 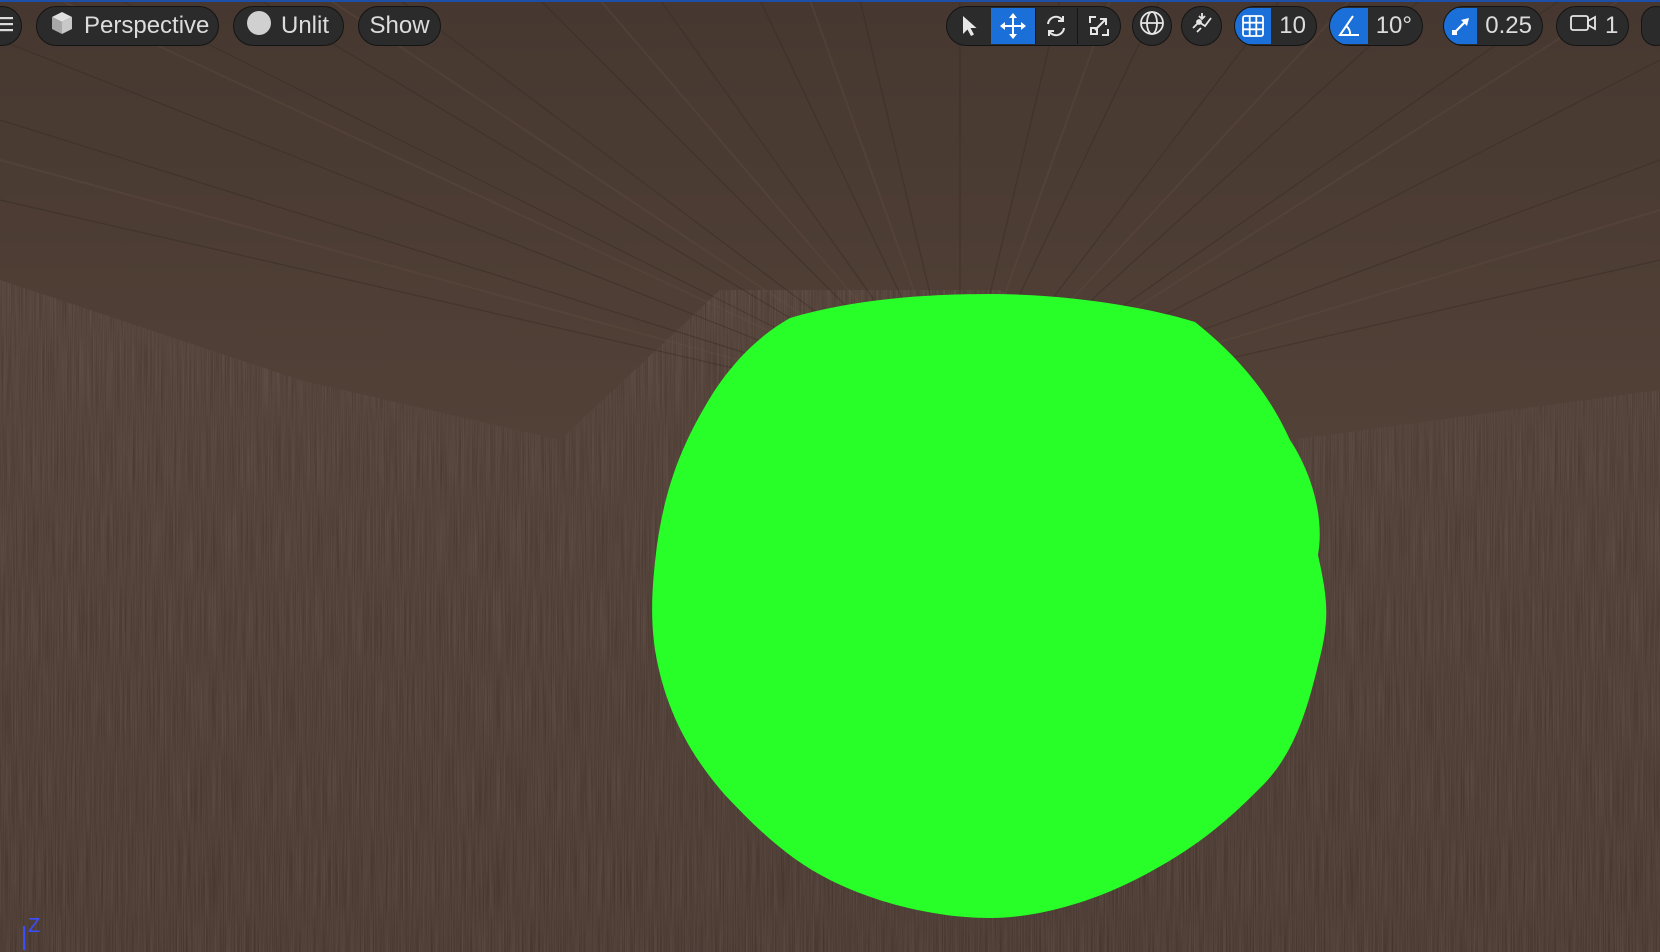 I want to click on rotation-snap-value: 10°, so click(x=1395, y=26).